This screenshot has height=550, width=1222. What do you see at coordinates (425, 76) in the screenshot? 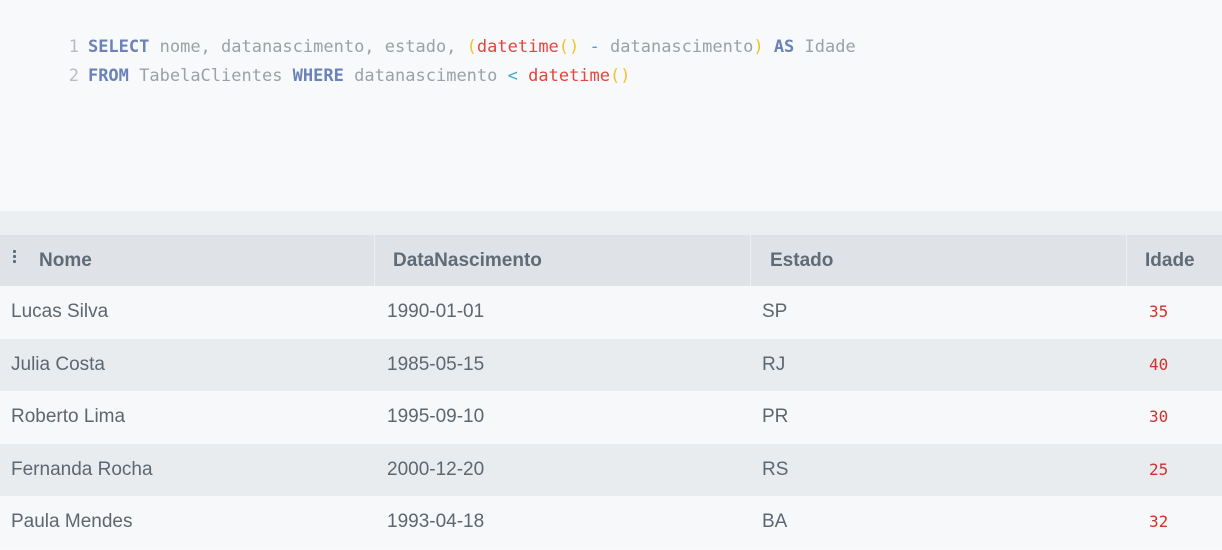
I see `code-token: datanascimento` at bounding box center [425, 76].